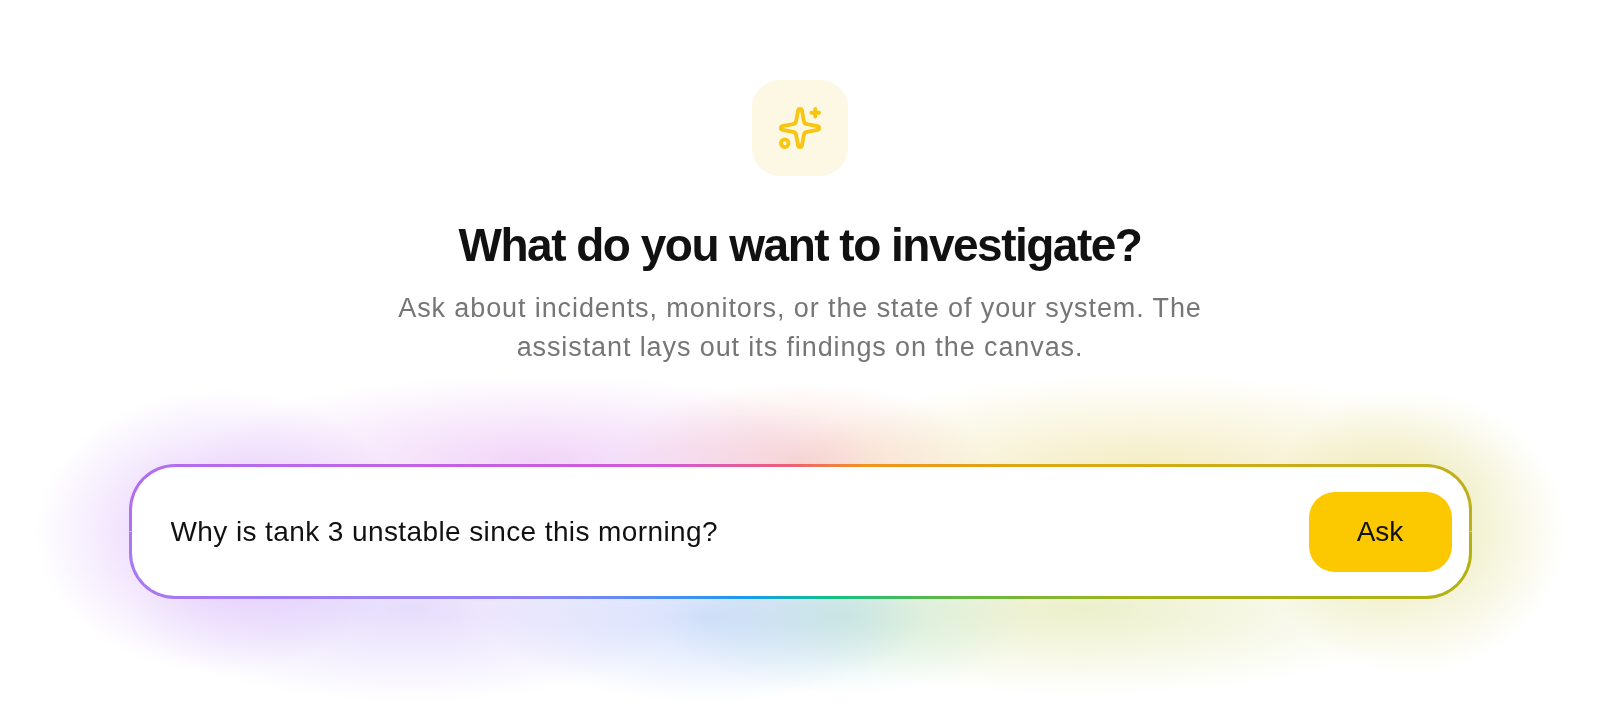  I want to click on ask-button: Ask, so click(1380, 531).